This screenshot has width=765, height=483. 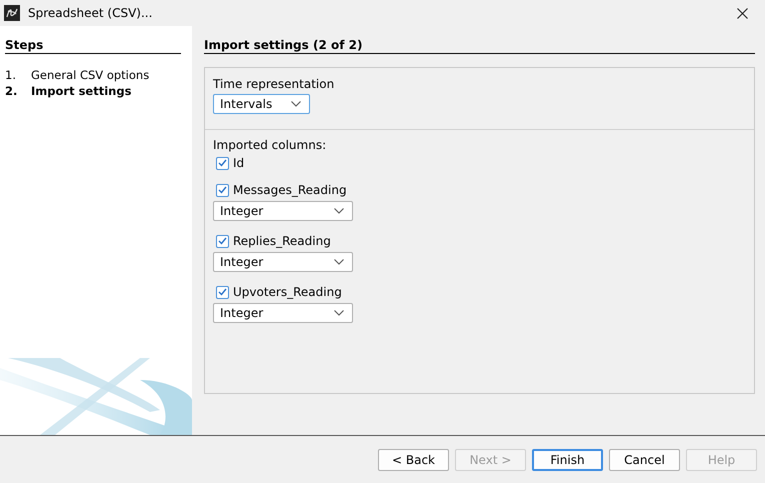 What do you see at coordinates (413, 459) in the screenshot?
I see `wizard-button: < Back` at bounding box center [413, 459].